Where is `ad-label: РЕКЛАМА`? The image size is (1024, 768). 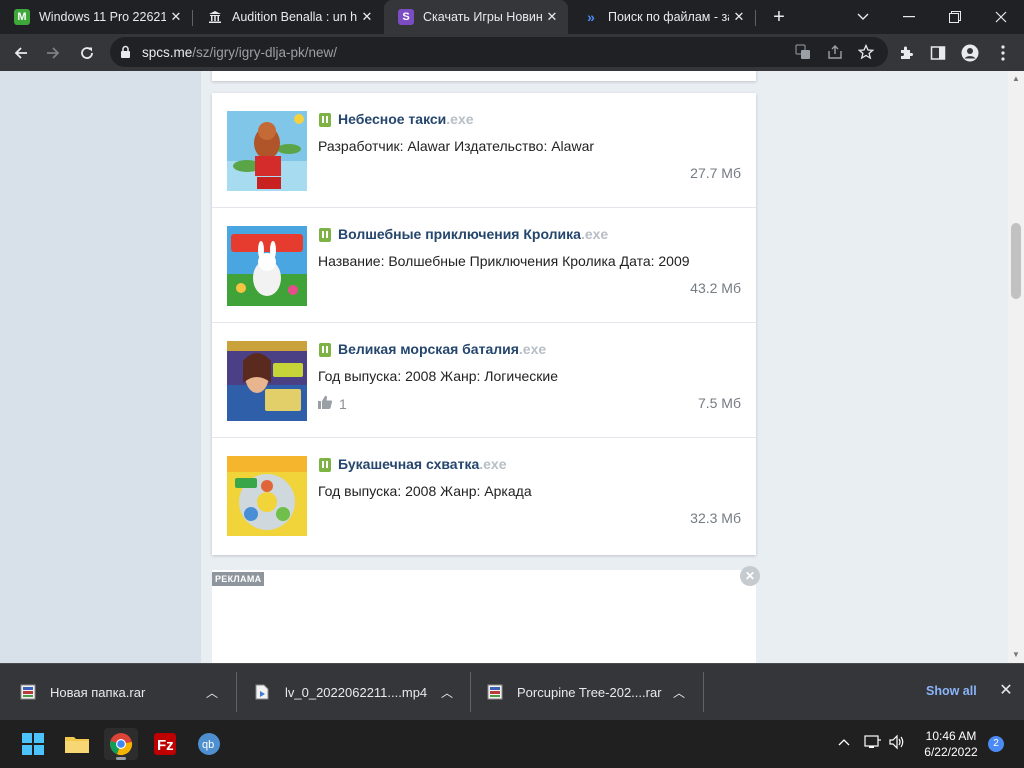
ad-label: РЕКЛАМА is located at coordinates (238, 579).